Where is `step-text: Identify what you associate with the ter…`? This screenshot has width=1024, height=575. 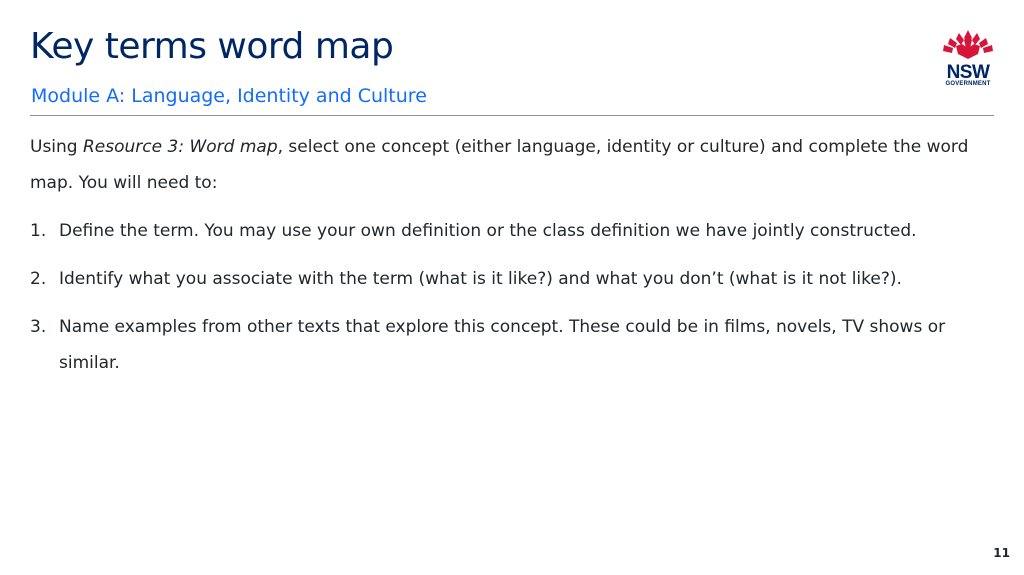 step-text: Identify what you associate with the ter… is located at coordinates (480, 279).